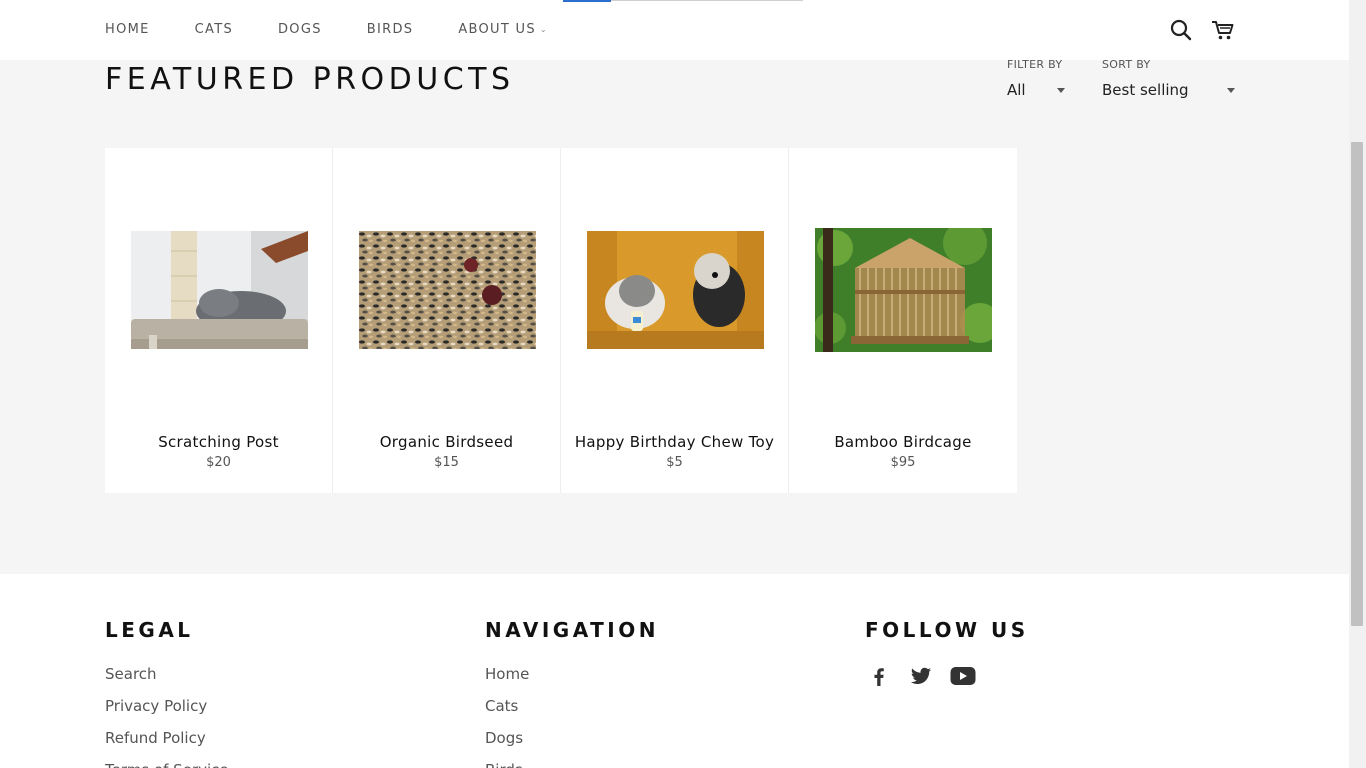  Describe the element at coordinates (947, 630) in the screenshot. I see `footer-follow-heading: FOLLOW US` at that location.